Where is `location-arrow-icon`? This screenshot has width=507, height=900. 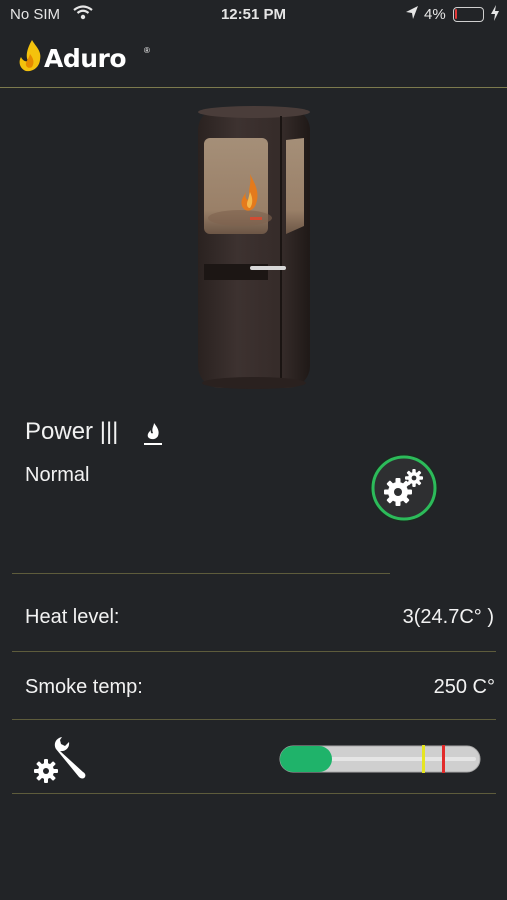
location-arrow-icon is located at coordinates (412, 15).